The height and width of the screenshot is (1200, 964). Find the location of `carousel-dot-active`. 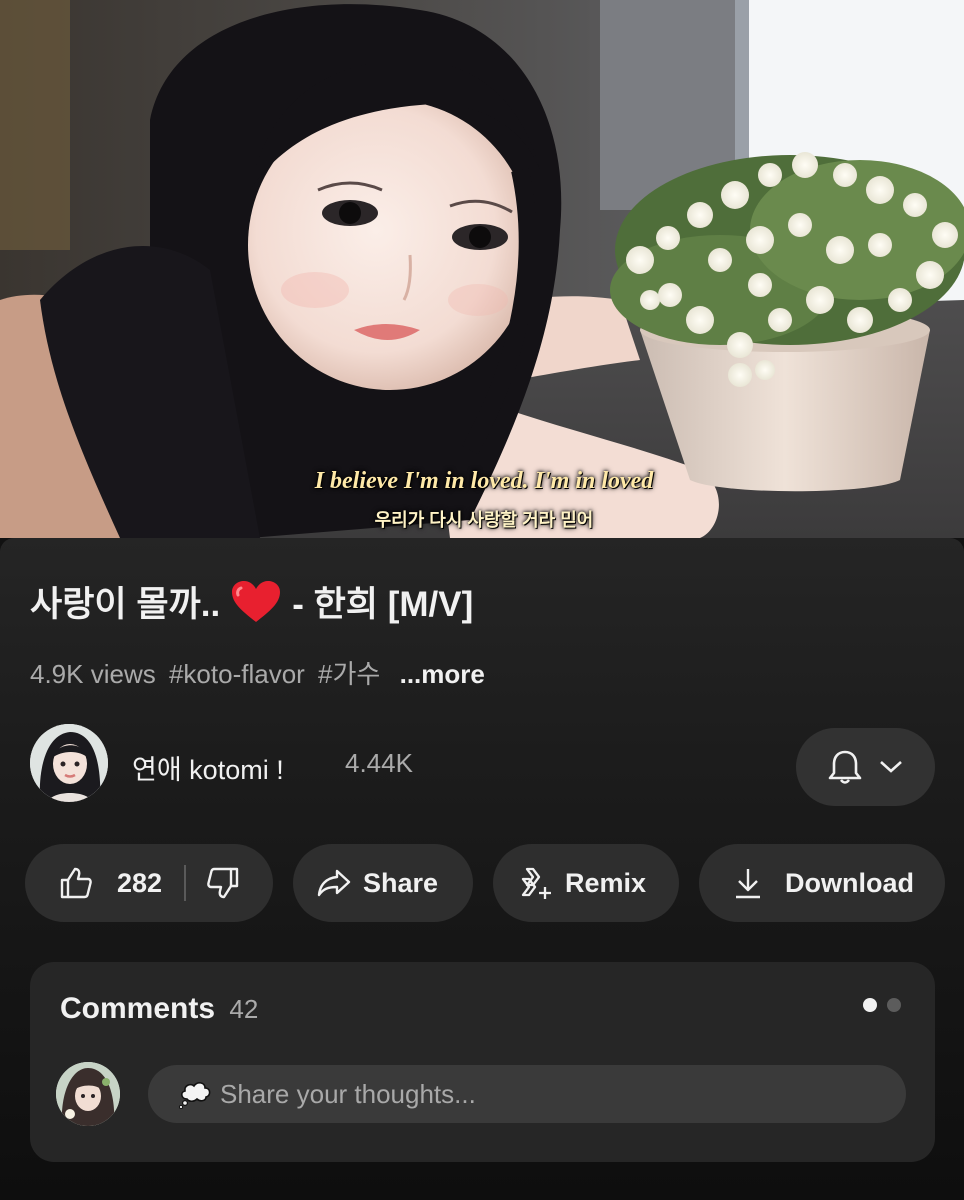

carousel-dot-active is located at coordinates (870, 1005).